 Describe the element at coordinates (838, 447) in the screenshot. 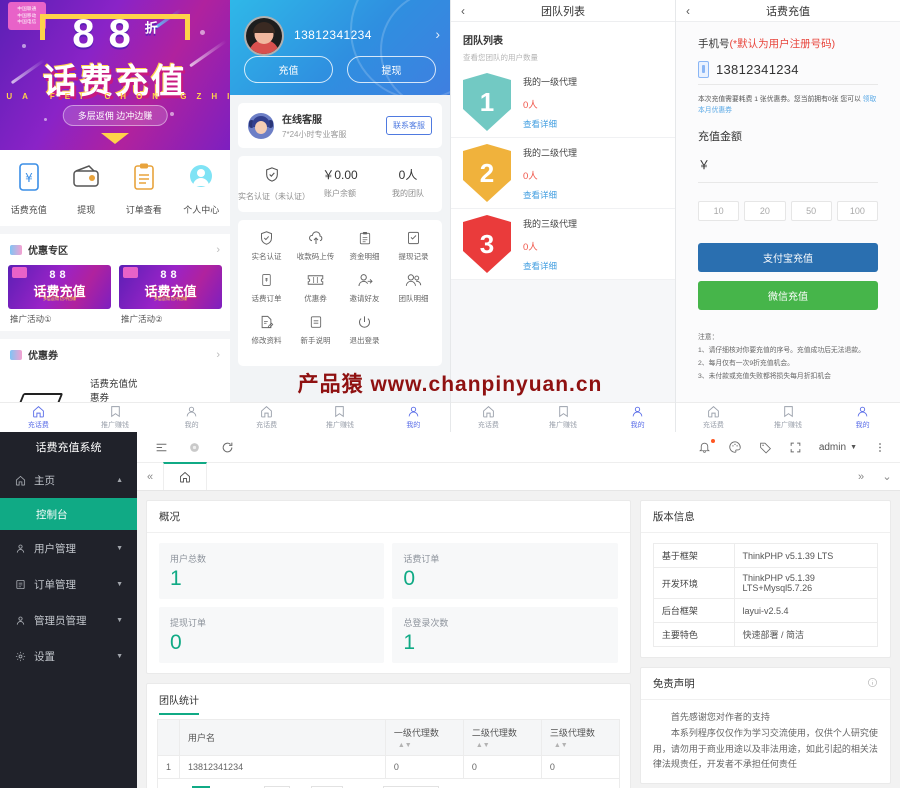

I see `admin-user-menu: admin ▼` at that location.